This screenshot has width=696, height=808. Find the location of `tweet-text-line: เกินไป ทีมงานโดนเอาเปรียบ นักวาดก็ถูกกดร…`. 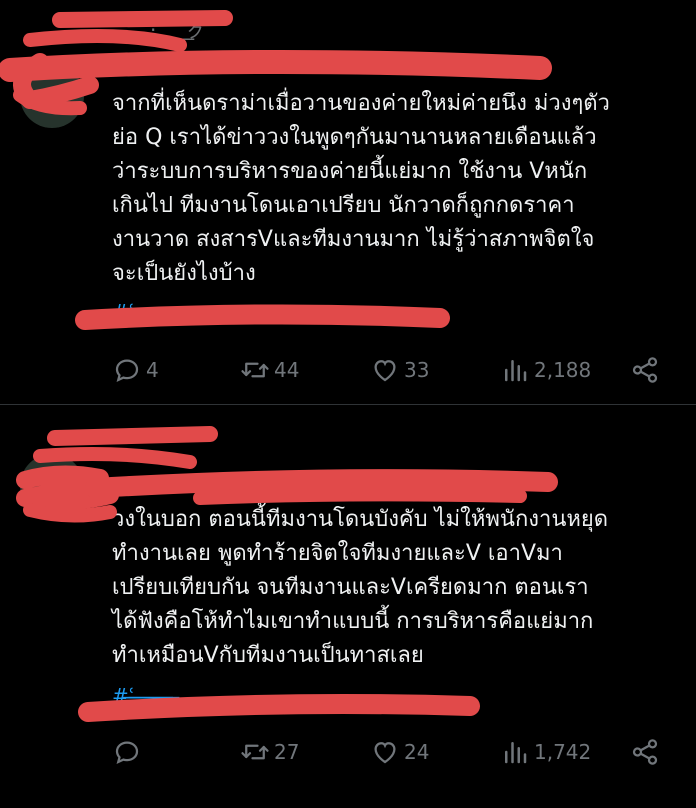

tweet-text-line: เกินไป ทีมงานโดนเอาเปรียบ นักวาดก็ถูกกดร… is located at coordinates (343, 205).